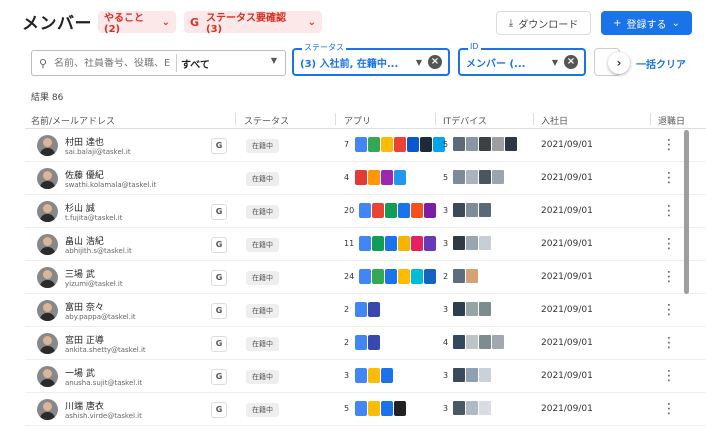 This screenshot has height=442, width=706. What do you see at coordinates (253, 23) in the screenshot?
I see `status-check-chip: G ステータス要確認 (3) ⌄` at bounding box center [253, 23].